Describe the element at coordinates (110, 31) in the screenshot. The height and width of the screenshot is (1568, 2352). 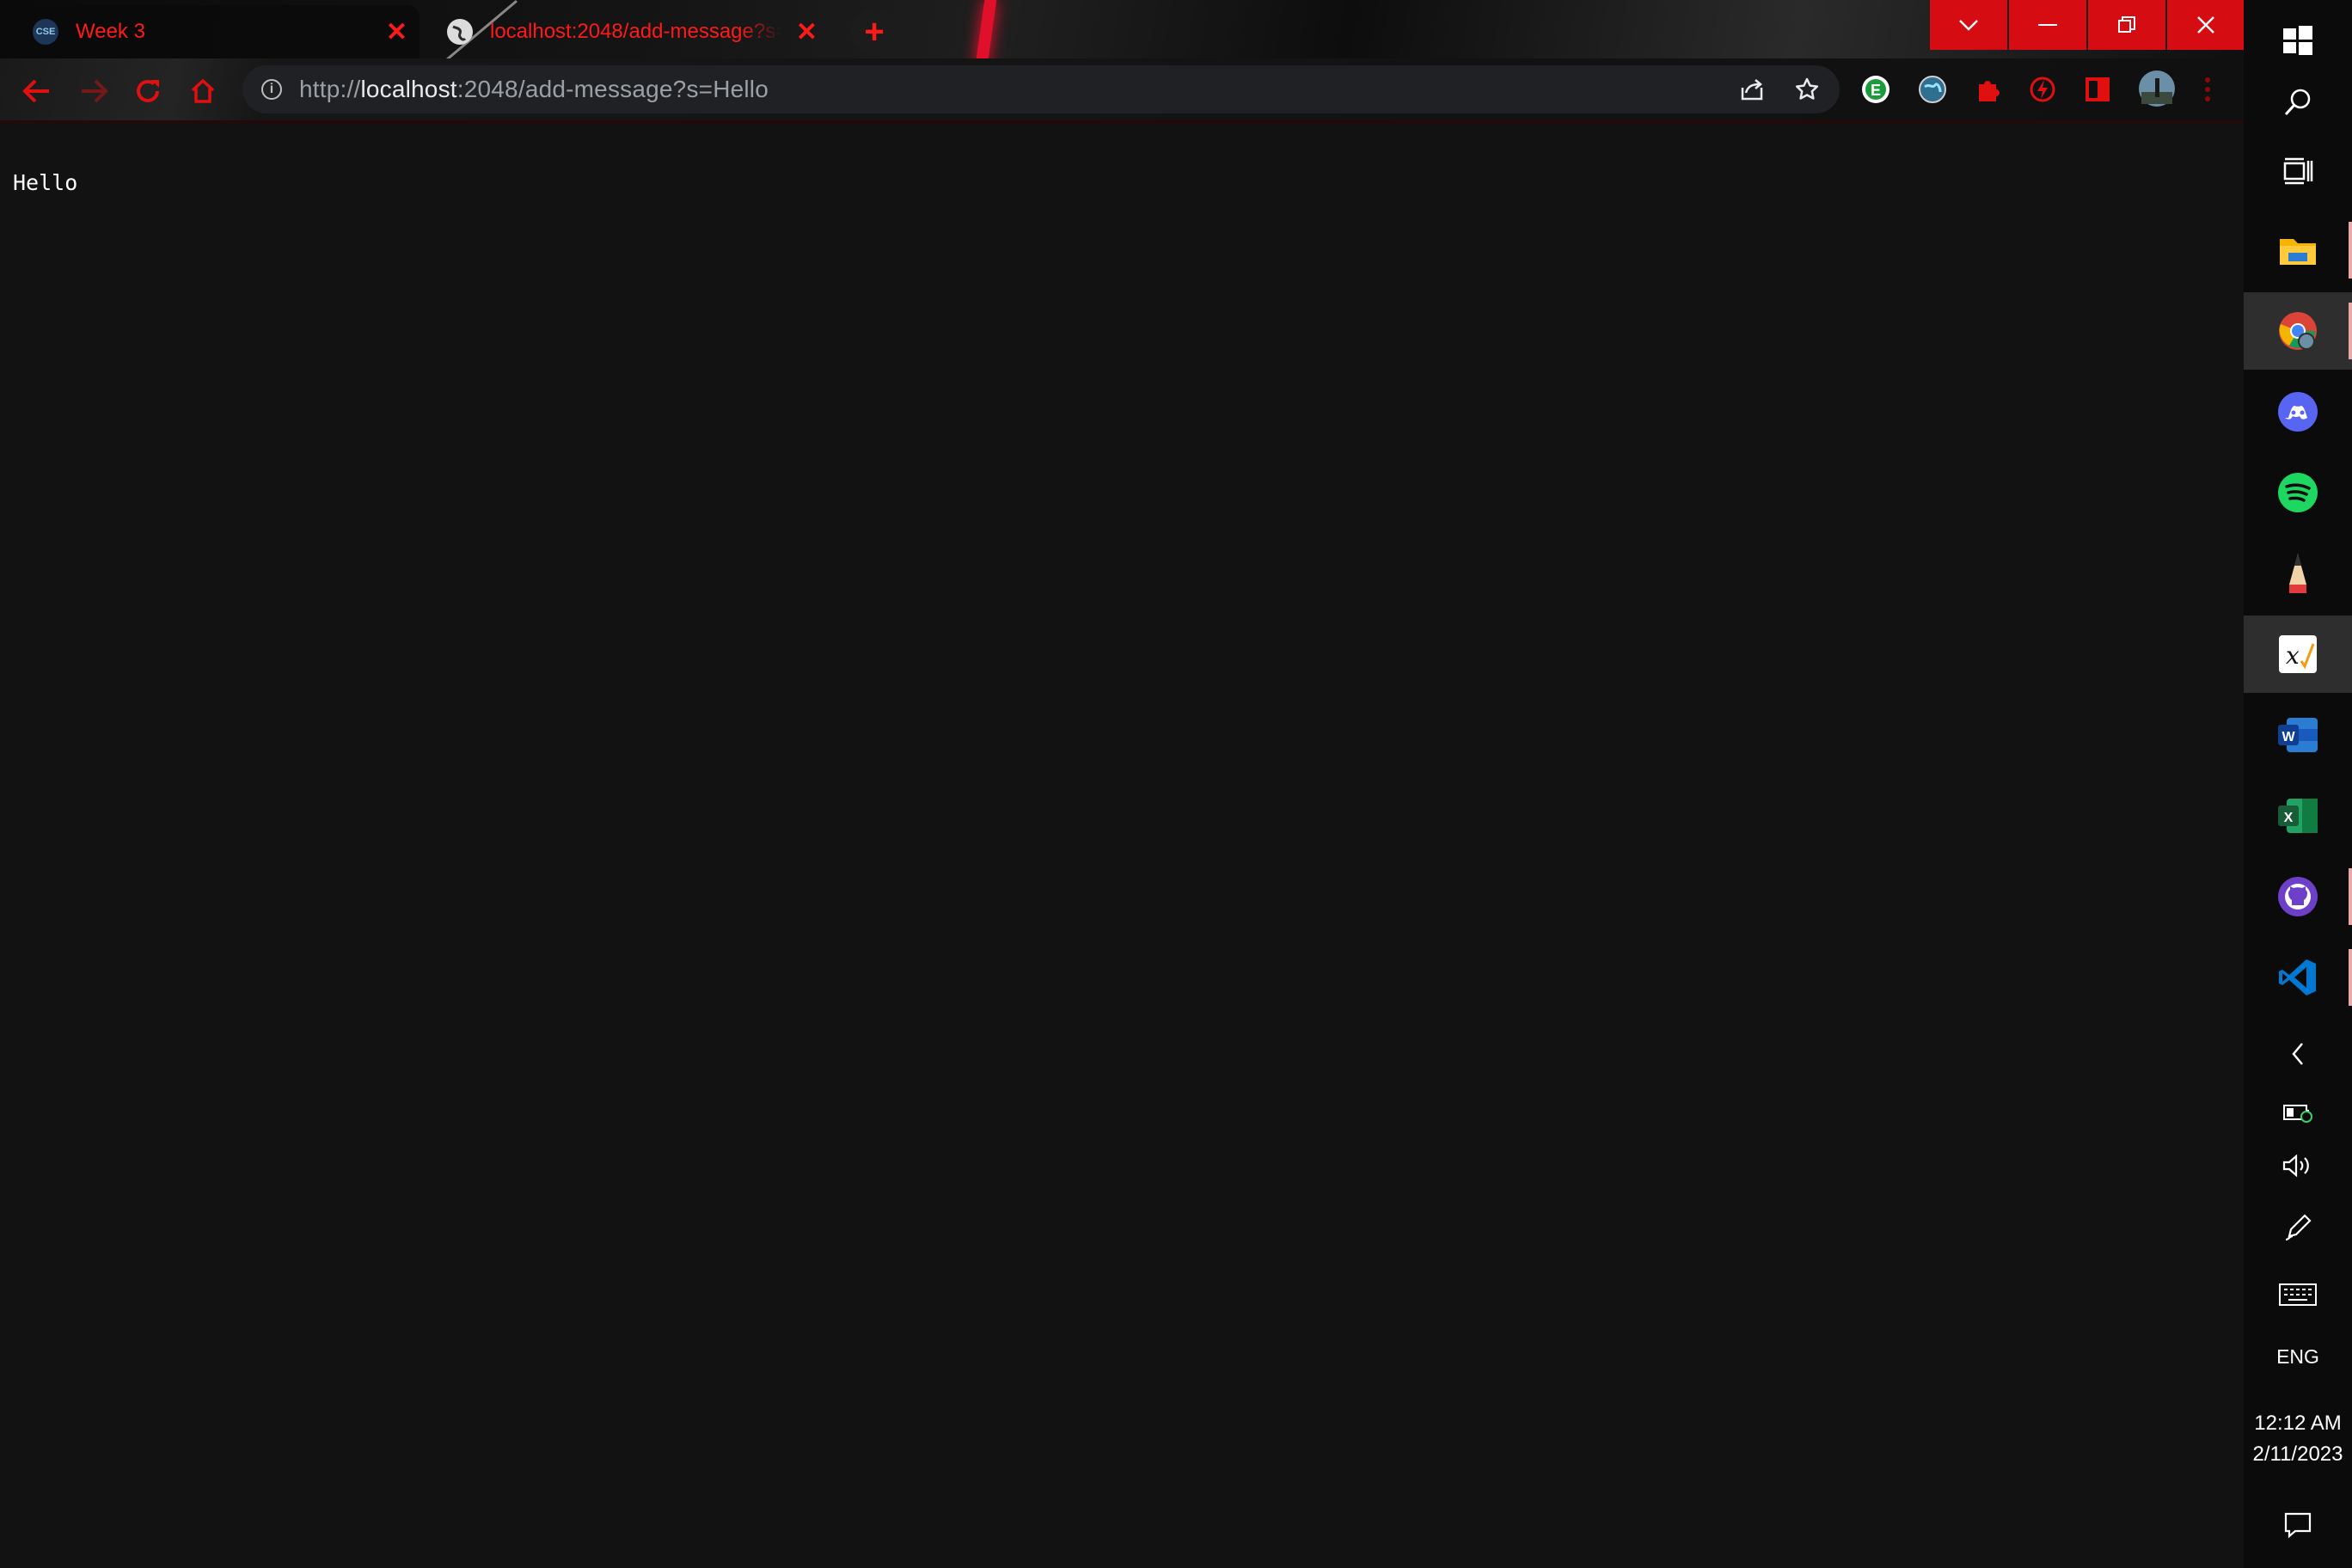
I see `tab-title: Week 3` at that location.